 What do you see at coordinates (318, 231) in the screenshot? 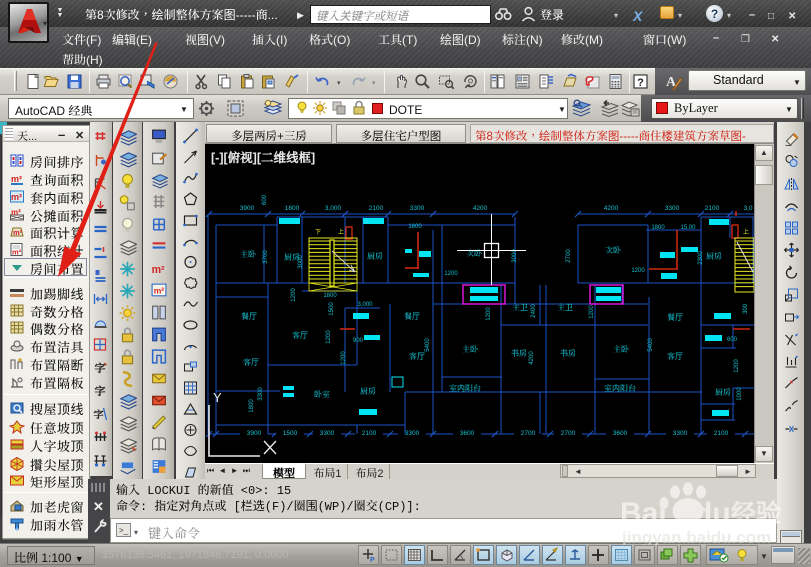
I see `svg-text: 下` at bounding box center [318, 231].